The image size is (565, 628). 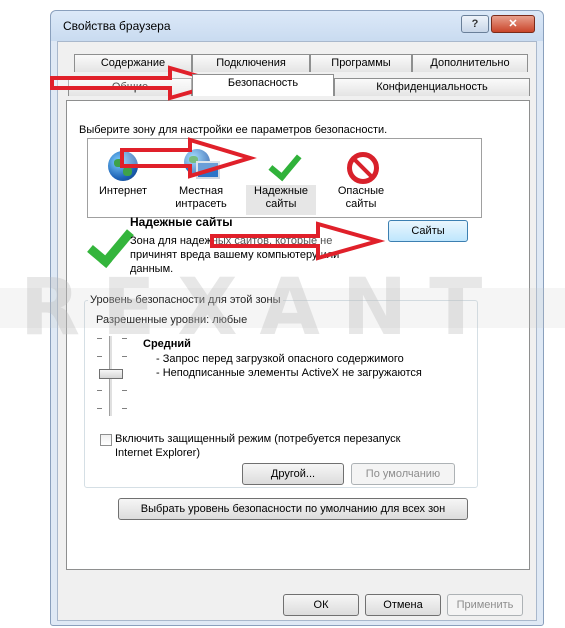 What do you see at coordinates (298, 241) in the screenshot?
I see `arrow-to-sites-button` at bounding box center [298, 241].